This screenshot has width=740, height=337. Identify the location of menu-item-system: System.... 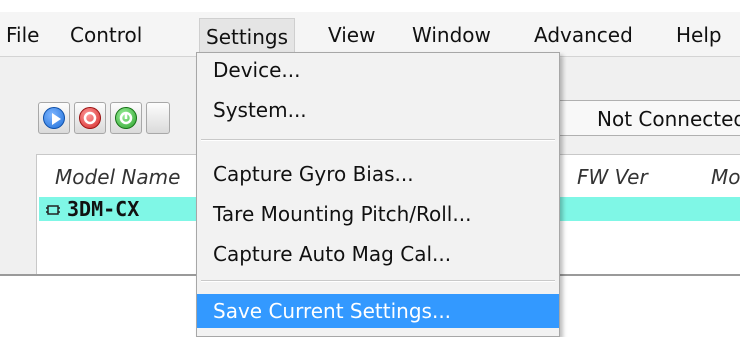
(378, 110).